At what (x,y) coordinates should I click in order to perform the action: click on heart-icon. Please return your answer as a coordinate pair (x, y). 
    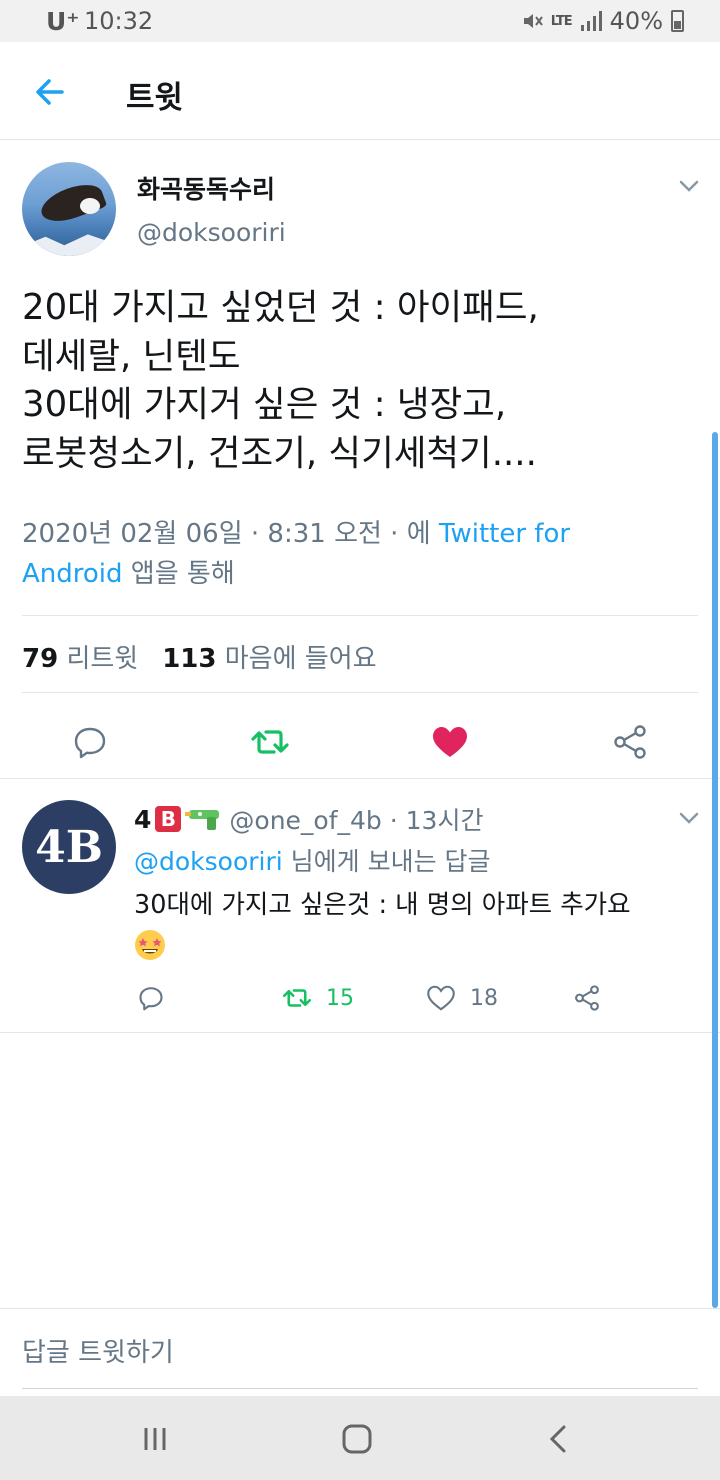
    Looking at the image, I should click on (450, 742).